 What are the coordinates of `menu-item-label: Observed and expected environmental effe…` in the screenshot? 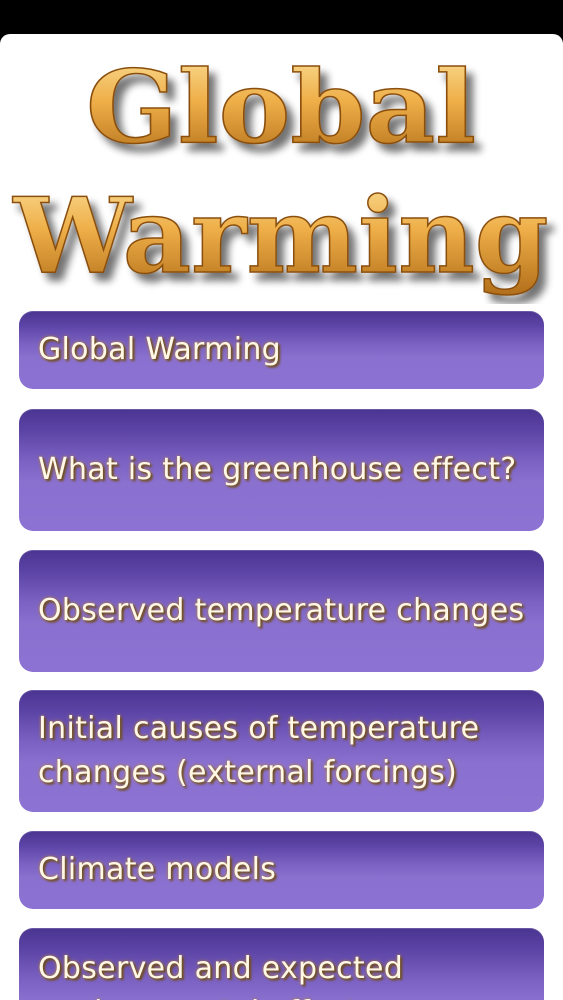 It's located at (221, 975).